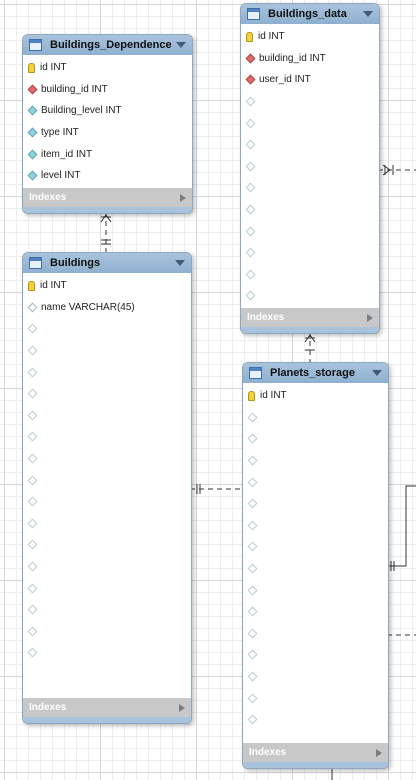  What do you see at coordinates (67, 154) in the screenshot?
I see `column-label: item_id INT` at bounding box center [67, 154].